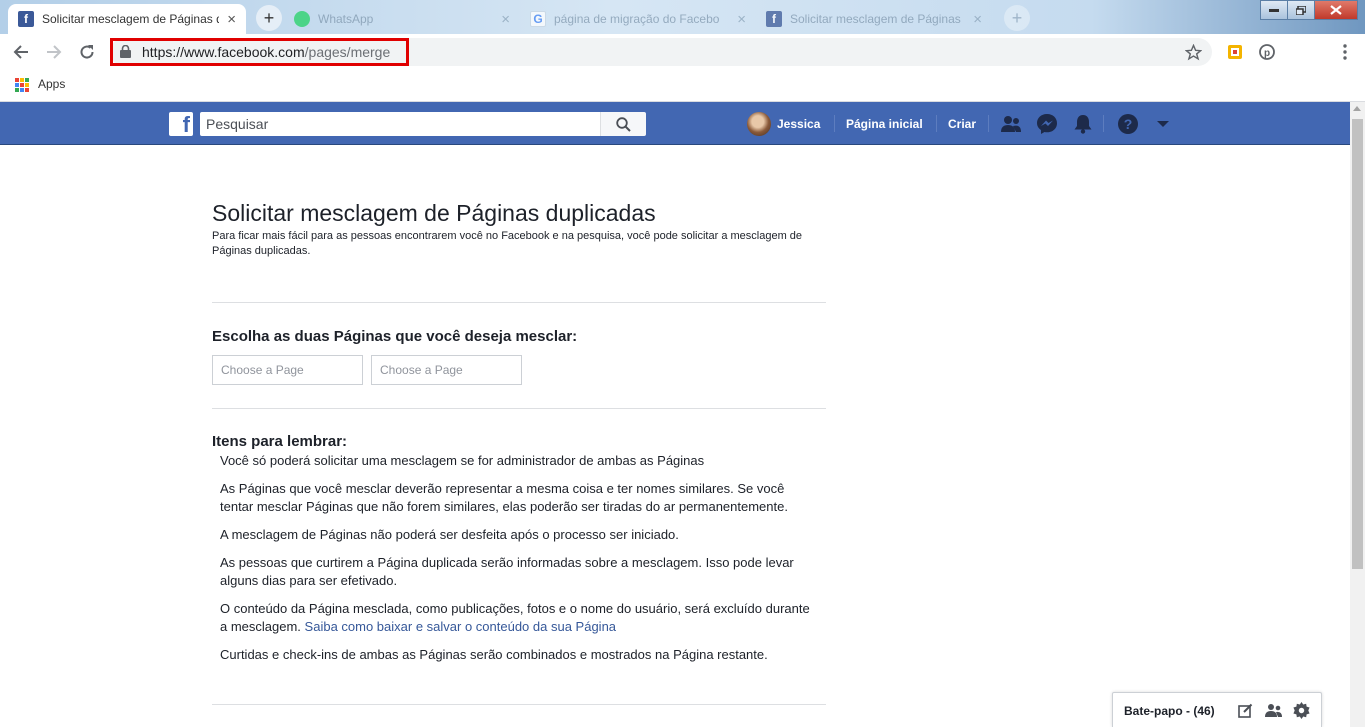  I want to click on reload-icon, so click(87, 52).